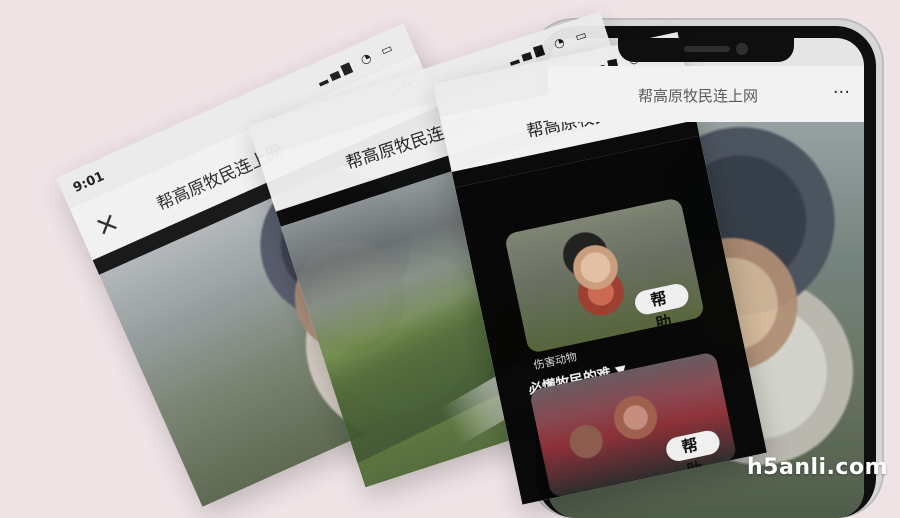 The height and width of the screenshot is (518, 900). What do you see at coordinates (661, 307) in the screenshot?
I see `help-button-top: 帮 助` at bounding box center [661, 307].